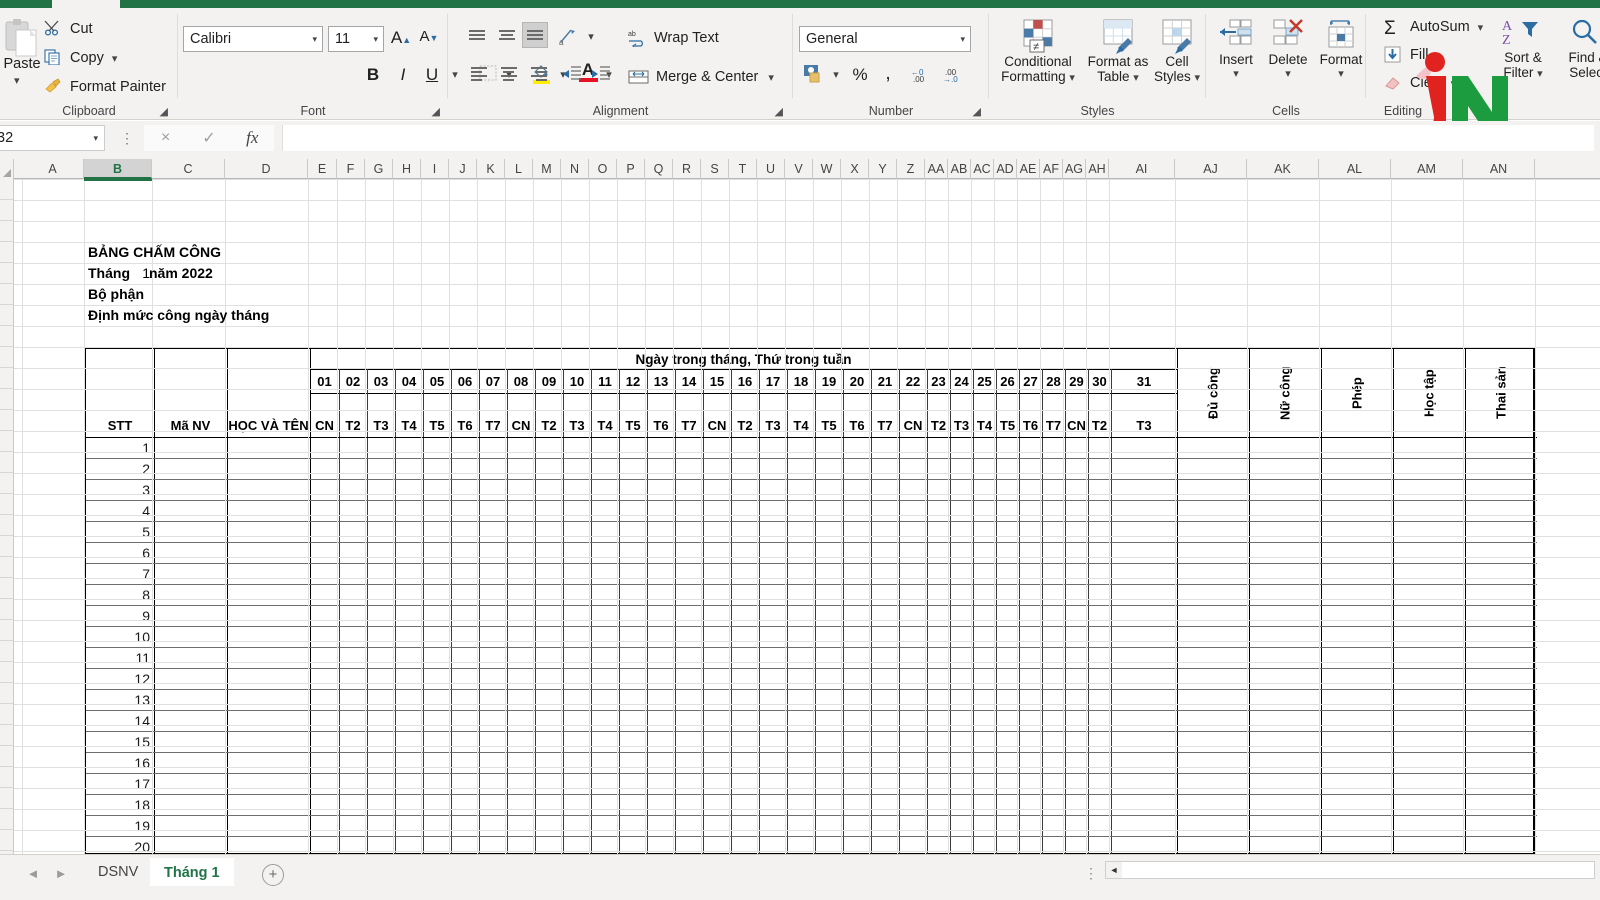  Describe the element at coordinates (1074, 169) in the screenshot. I see `column-header-ag: AG` at that location.